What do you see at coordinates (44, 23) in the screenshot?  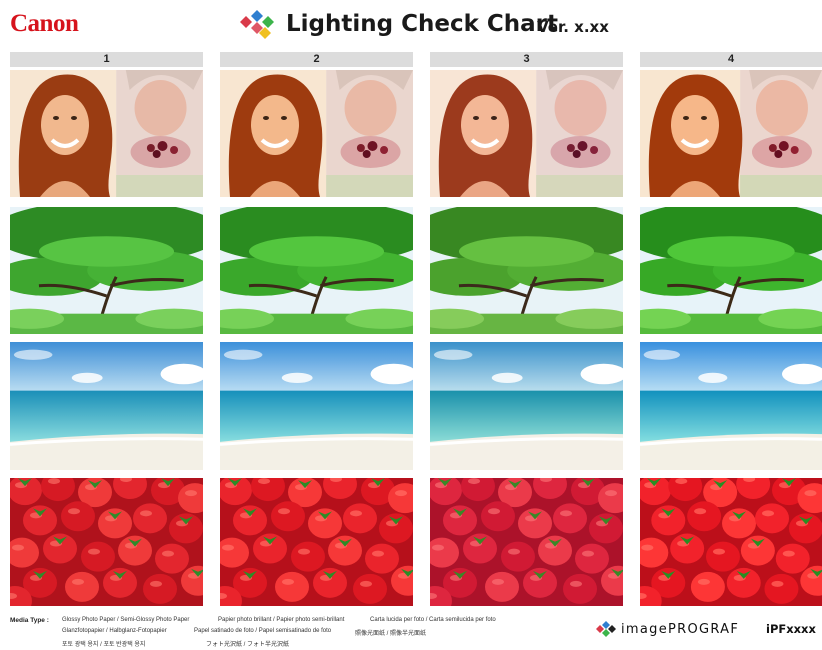 I see `canon-logo: Canon` at bounding box center [44, 23].